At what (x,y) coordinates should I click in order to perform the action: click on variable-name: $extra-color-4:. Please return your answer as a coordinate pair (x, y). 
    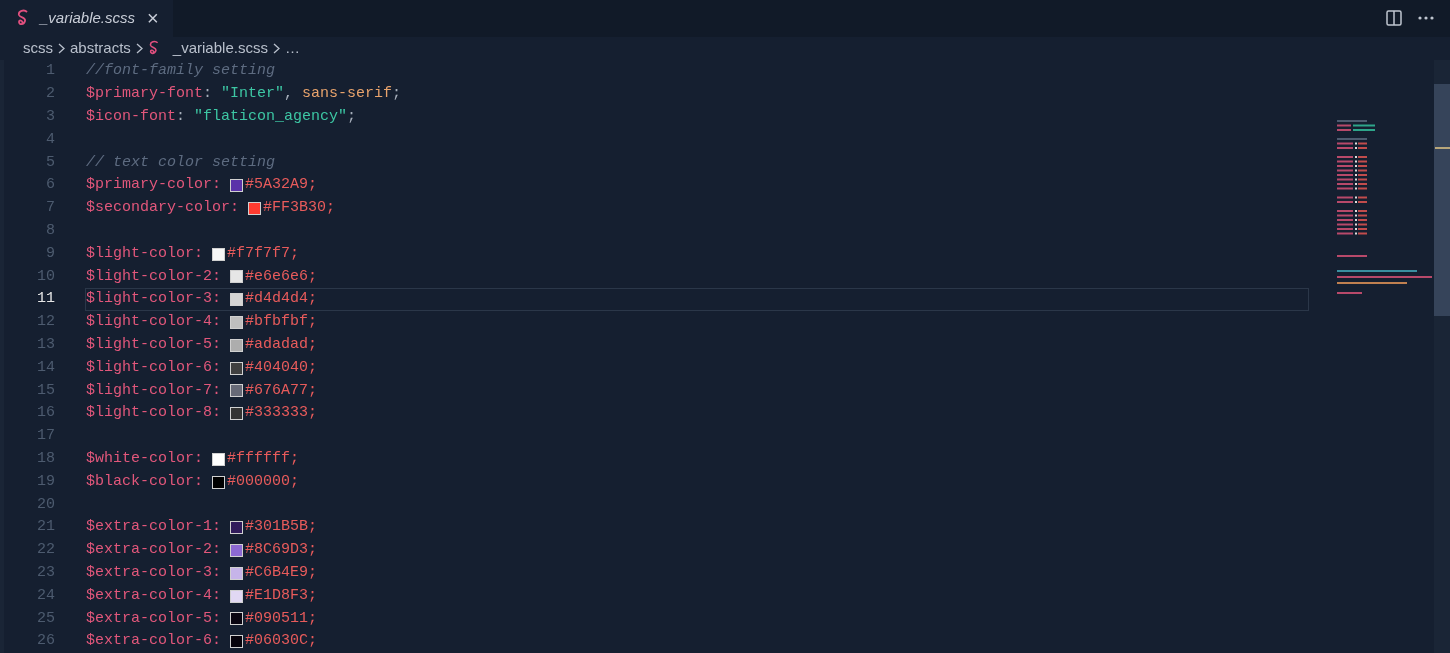
    Looking at the image, I should click on (154, 595).